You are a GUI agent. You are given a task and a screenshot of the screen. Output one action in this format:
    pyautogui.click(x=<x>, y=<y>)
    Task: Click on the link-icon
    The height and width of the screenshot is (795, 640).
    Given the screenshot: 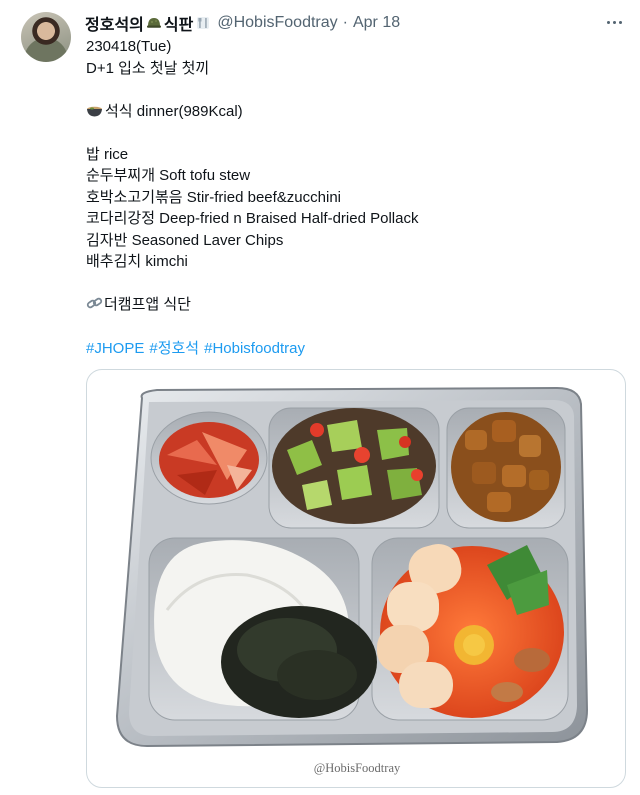 What is the action you would take?
    pyautogui.click(x=94, y=303)
    